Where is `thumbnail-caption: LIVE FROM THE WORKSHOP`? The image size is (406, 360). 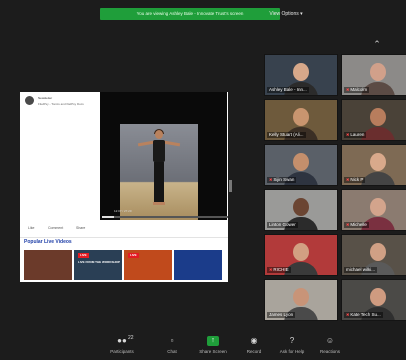
thumbnail-caption: LIVE FROM THE WORKSHOP is located at coordinates (99, 262).